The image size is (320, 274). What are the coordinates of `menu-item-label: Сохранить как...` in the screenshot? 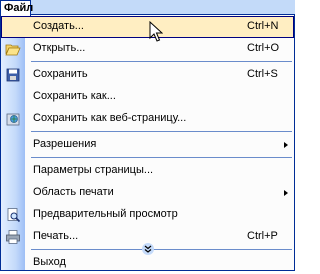 It's located at (74, 96).